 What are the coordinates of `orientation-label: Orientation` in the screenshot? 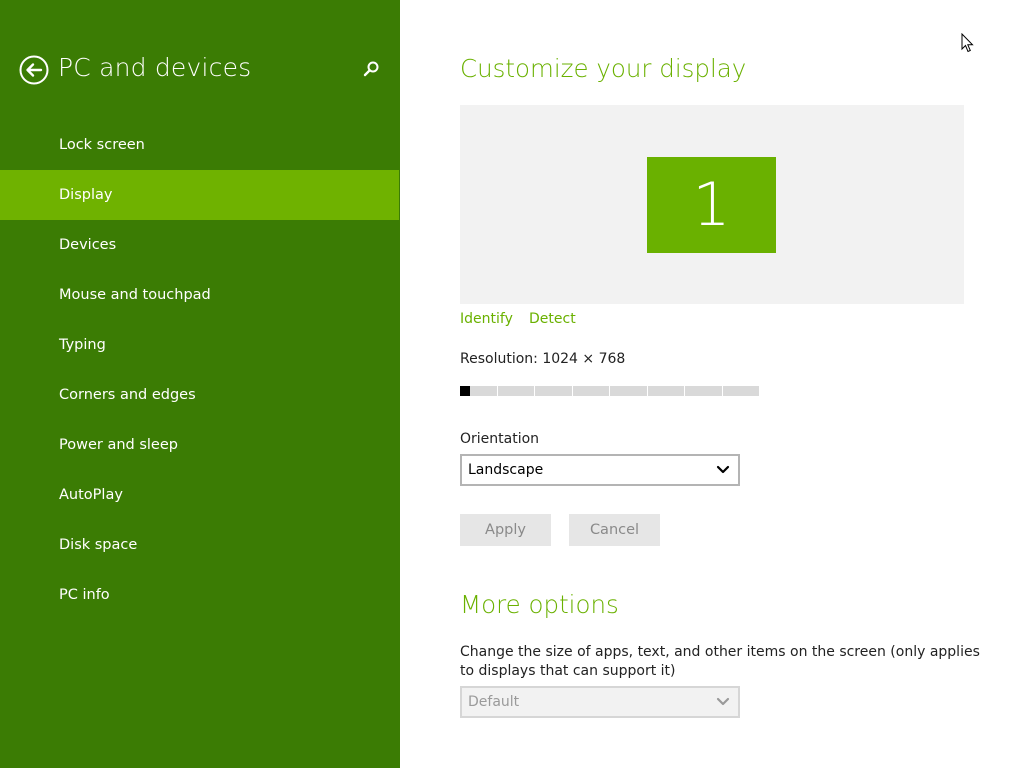 It's located at (500, 439).